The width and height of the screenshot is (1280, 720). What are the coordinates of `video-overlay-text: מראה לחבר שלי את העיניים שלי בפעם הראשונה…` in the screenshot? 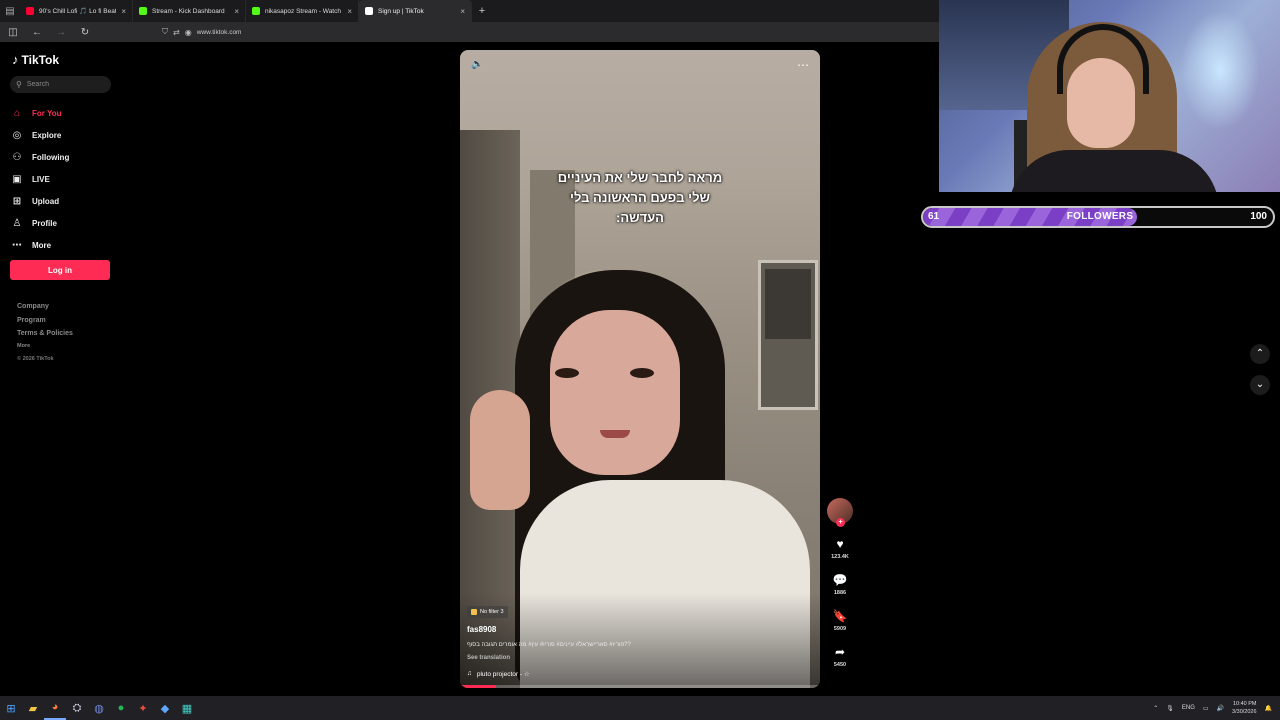 It's located at (640, 198).